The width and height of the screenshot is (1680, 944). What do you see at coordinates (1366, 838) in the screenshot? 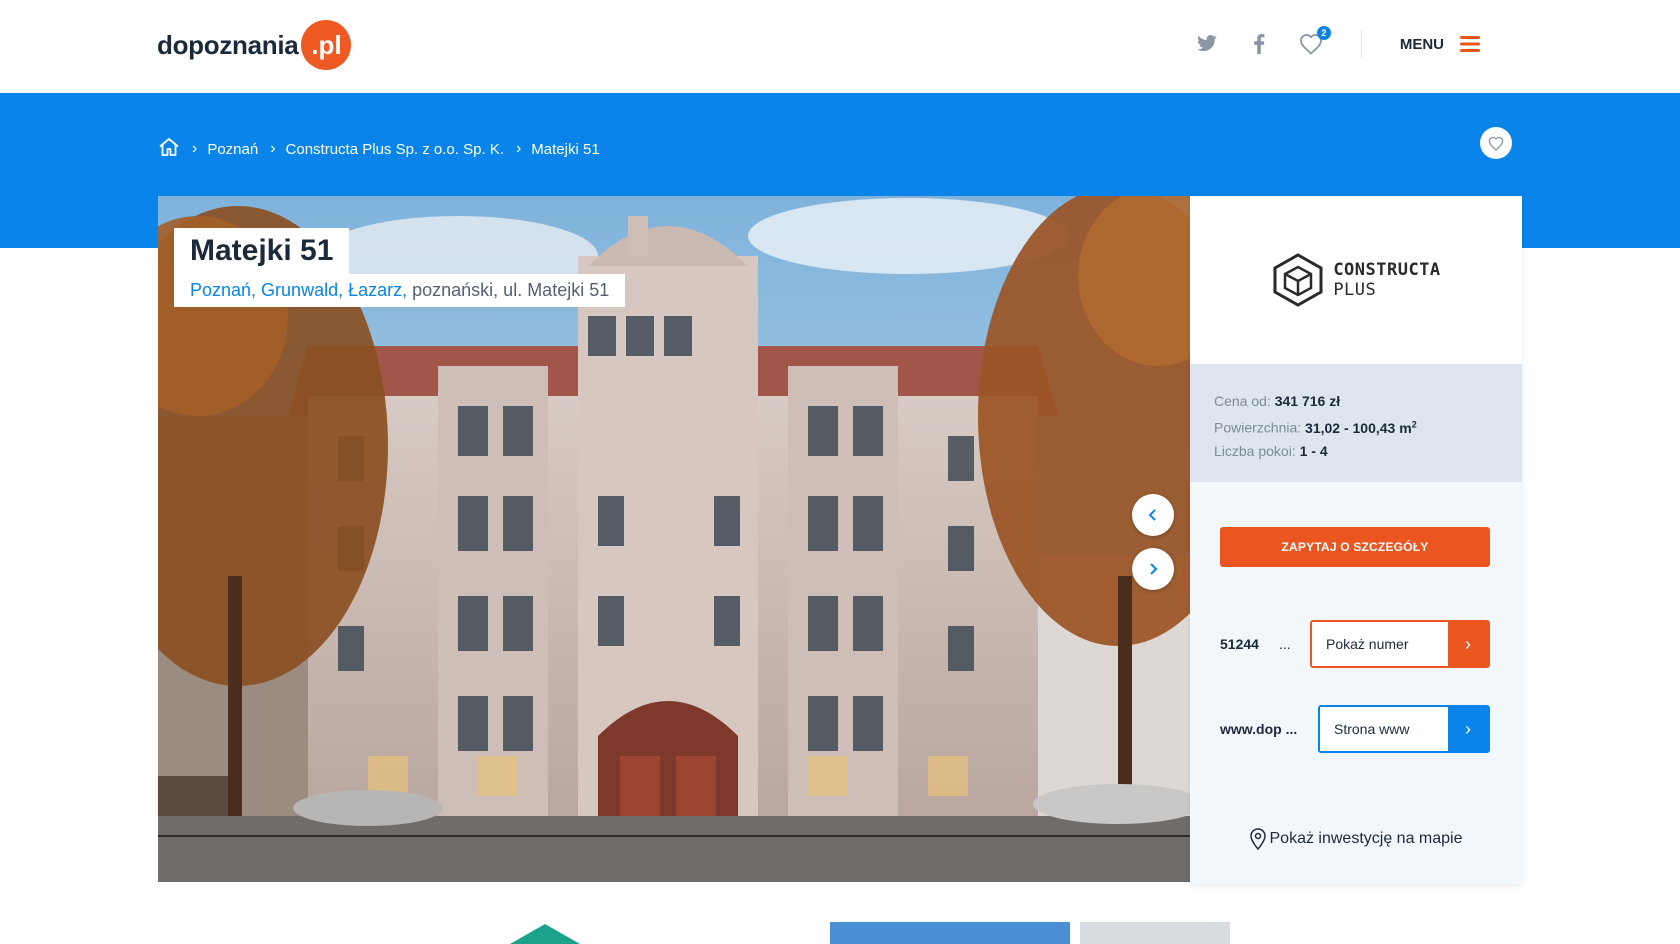
I see `show-on-map-label: Pokaż inwestycję na mapie` at bounding box center [1366, 838].